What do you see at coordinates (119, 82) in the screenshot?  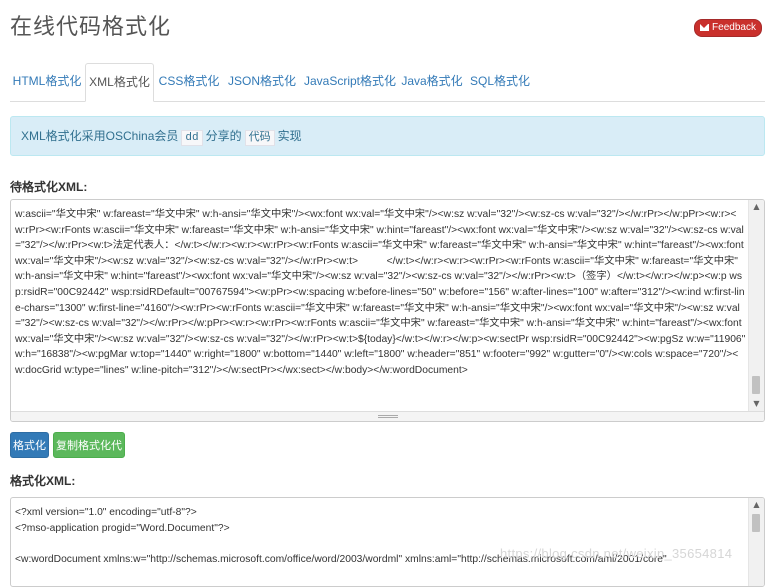 I see `tab-xml: XML格式化` at bounding box center [119, 82].